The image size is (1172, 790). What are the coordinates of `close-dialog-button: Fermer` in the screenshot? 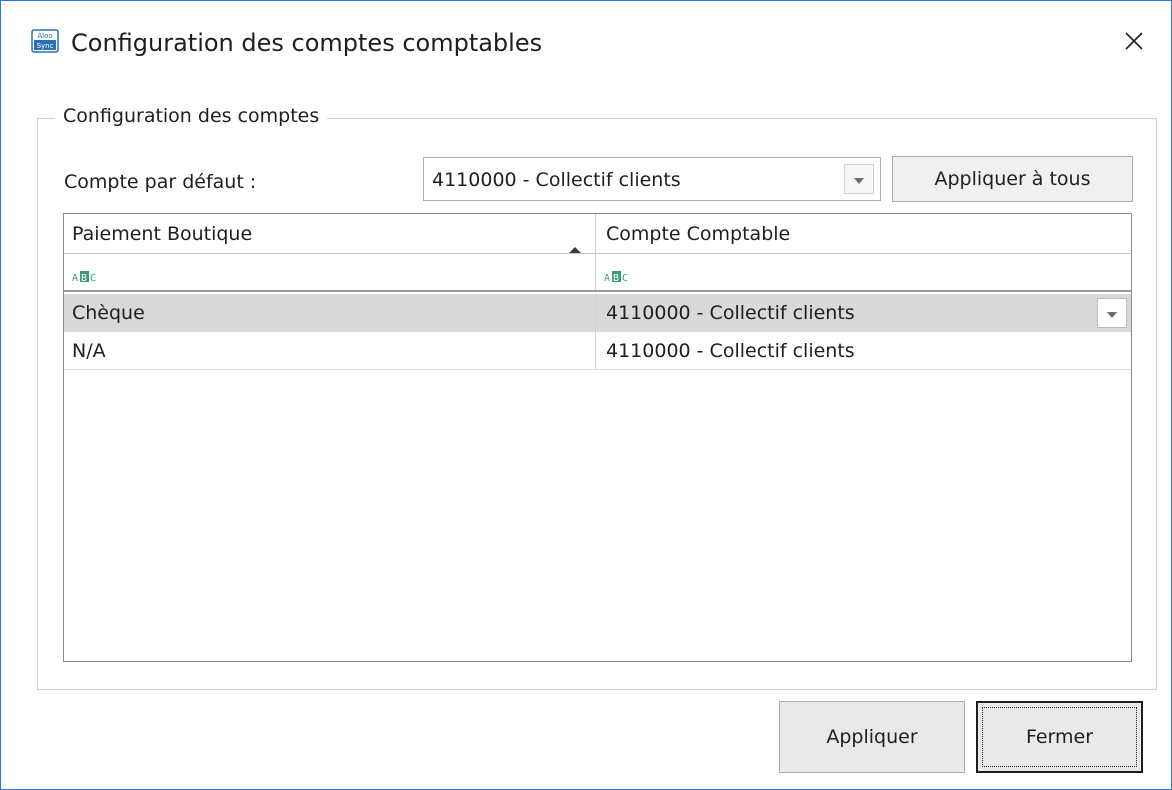 It's located at (1059, 737).